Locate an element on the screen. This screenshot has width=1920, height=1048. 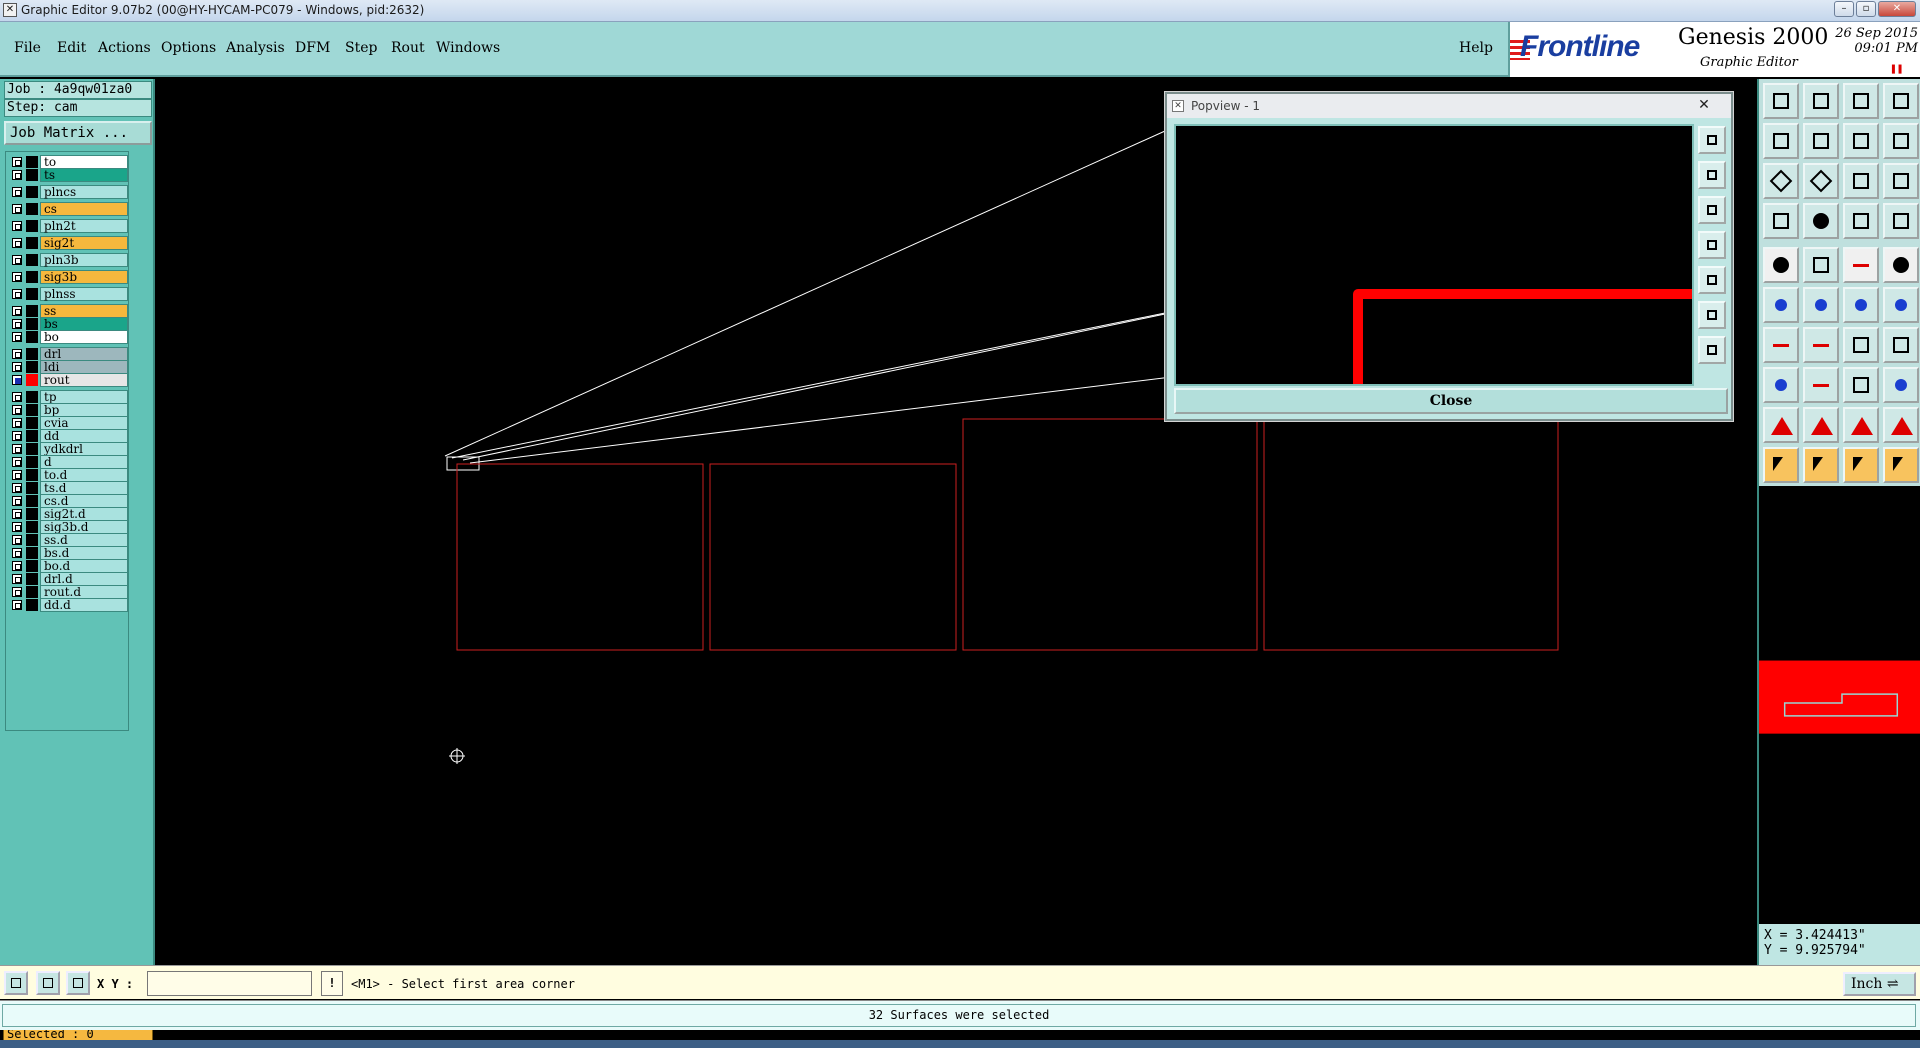
popview-close-button: Close is located at coordinates (1451, 401).